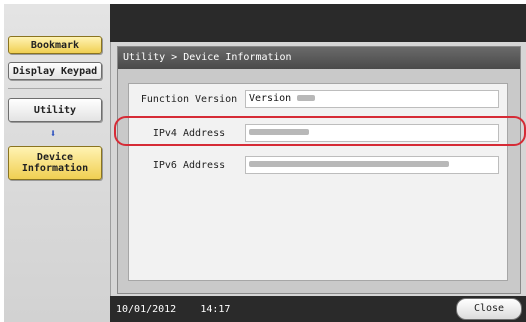 This screenshot has width=526, height=322. I want to click on device-information-button: Device Information, so click(55, 163).